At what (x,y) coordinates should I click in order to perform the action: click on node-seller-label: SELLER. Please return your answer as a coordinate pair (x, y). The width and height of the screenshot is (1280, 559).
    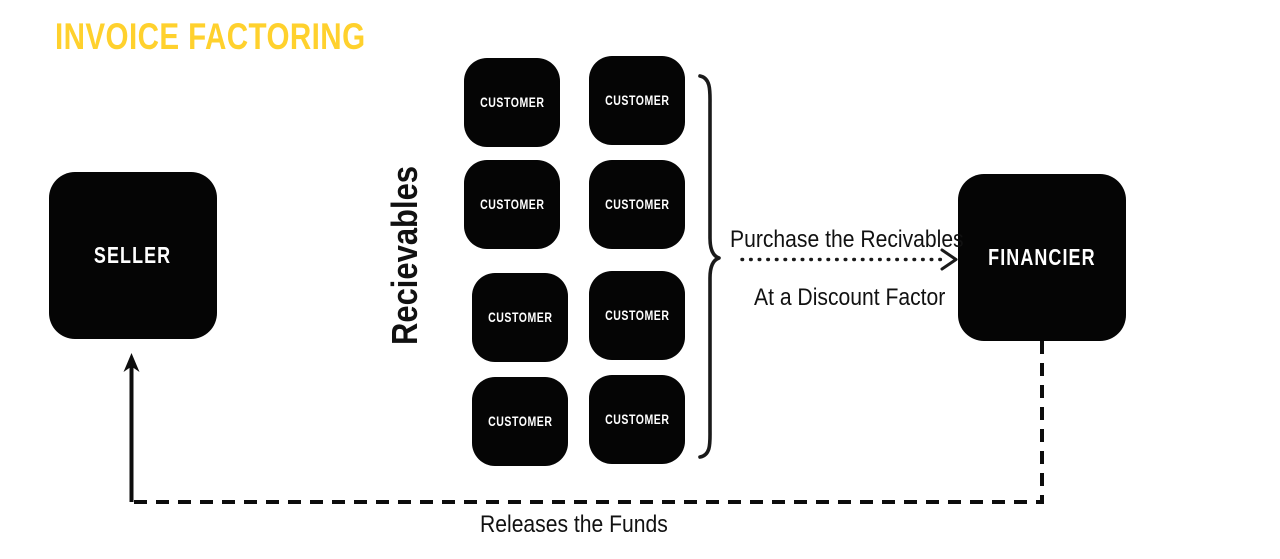
    Looking at the image, I should click on (133, 255).